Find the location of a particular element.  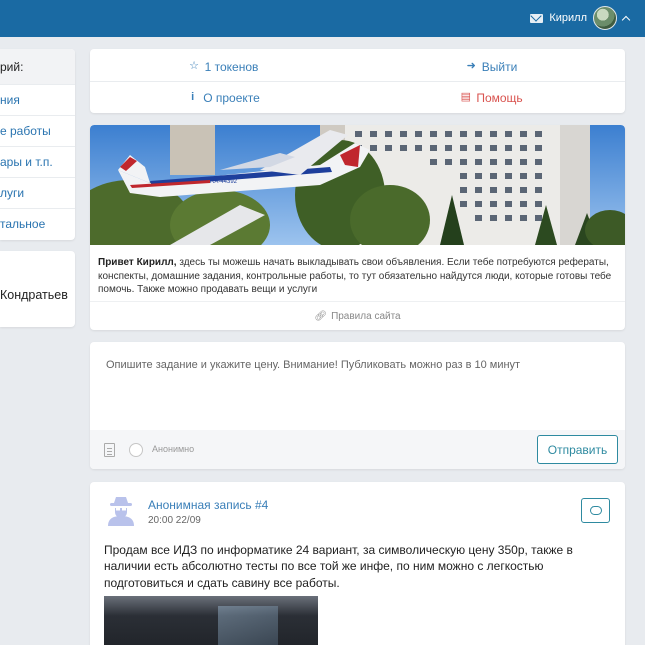

tokens-label: 1 токенов is located at coordinates (231, 66).